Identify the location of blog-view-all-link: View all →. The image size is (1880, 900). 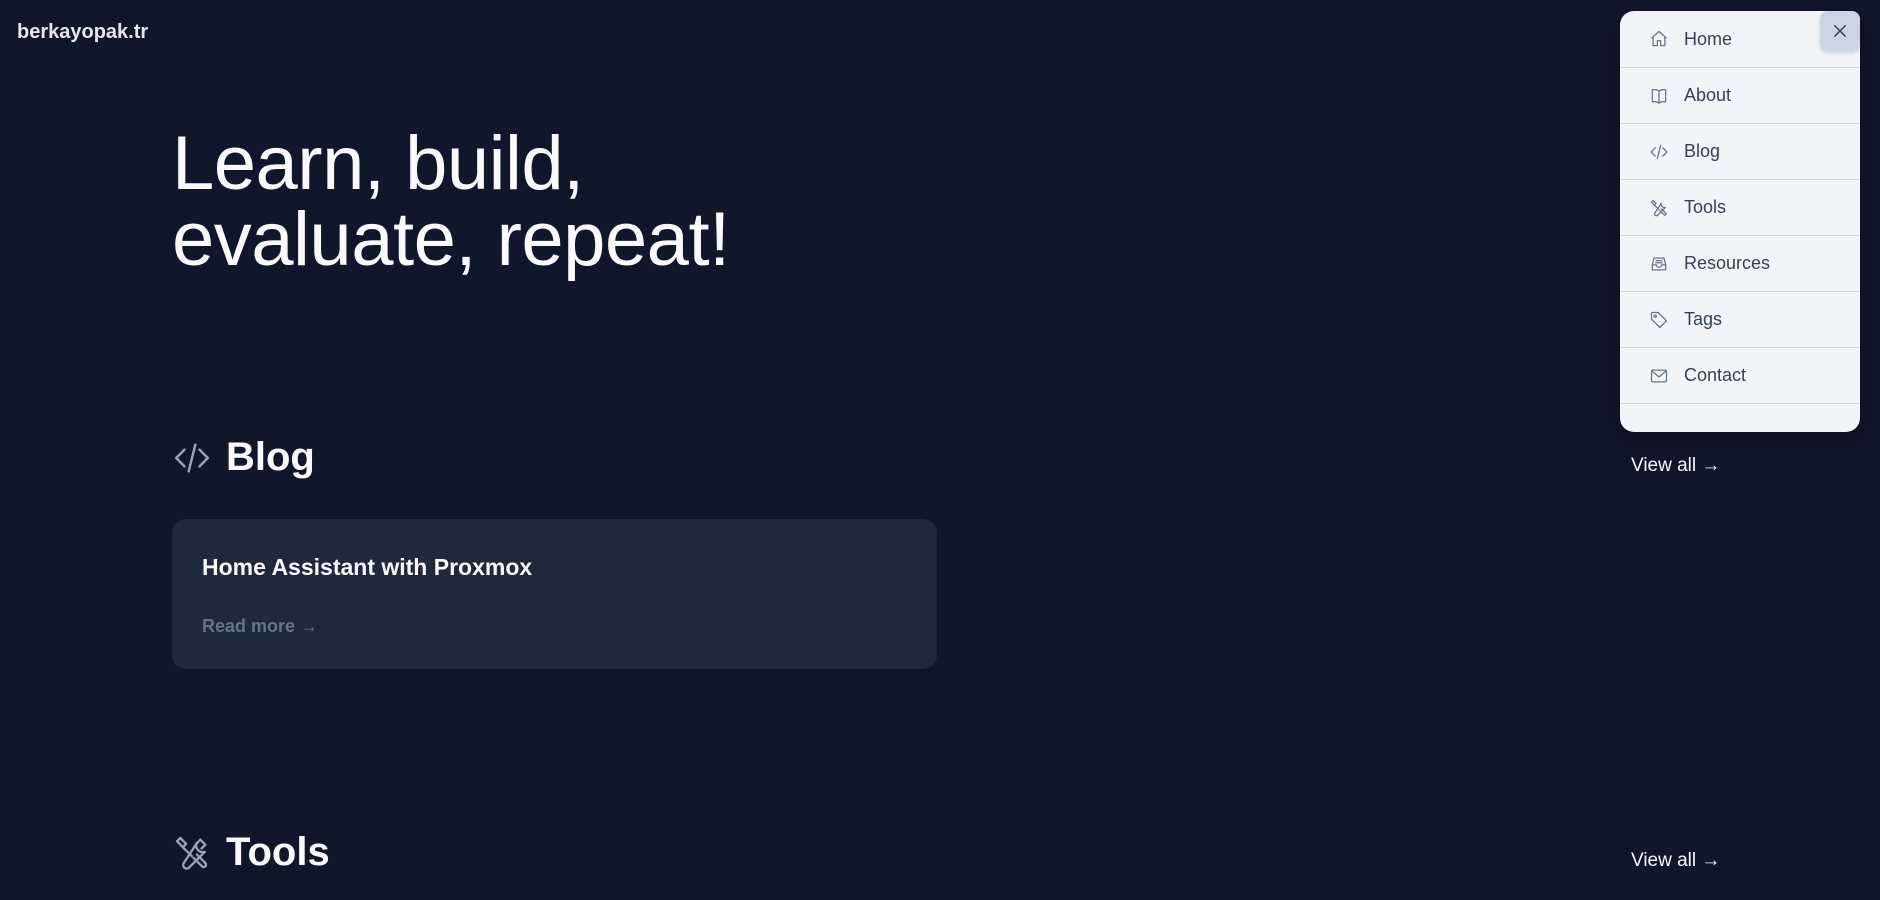
(1675, 466).